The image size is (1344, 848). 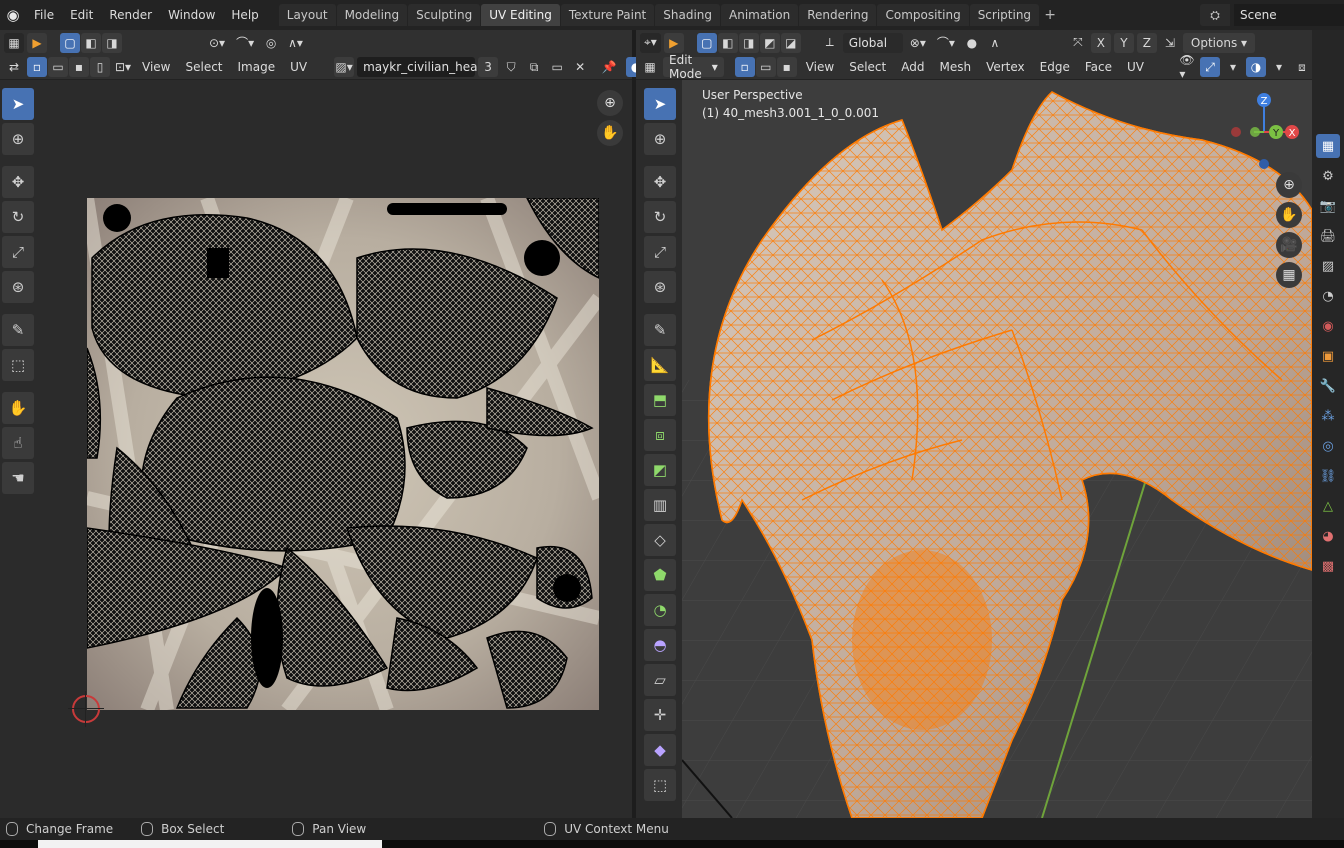 What do you see at coordinates (271, 43) in the screenshot?
I see `proportional-icon: ◎` at bounding box center [271, 43].